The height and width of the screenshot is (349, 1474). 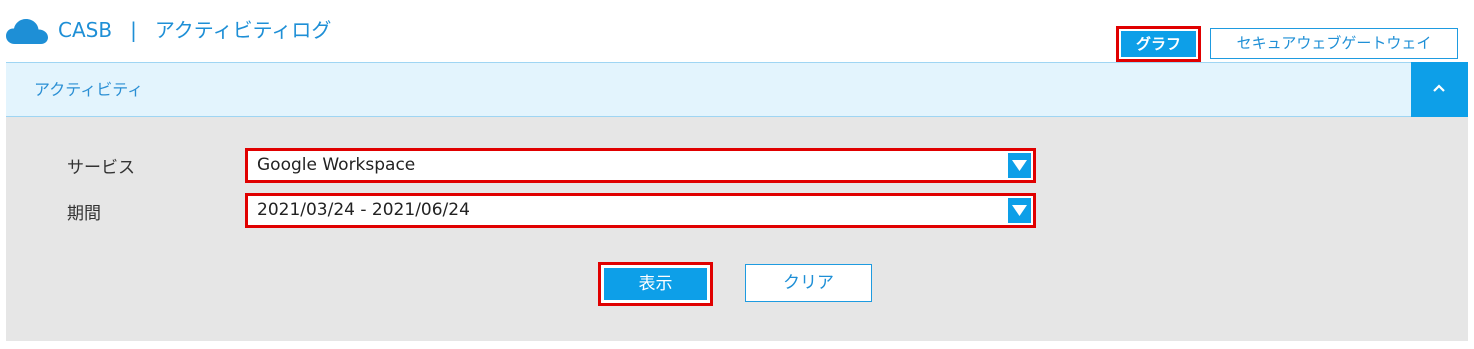 I want to click on show-button: 表示, so click(x=655, y=284).